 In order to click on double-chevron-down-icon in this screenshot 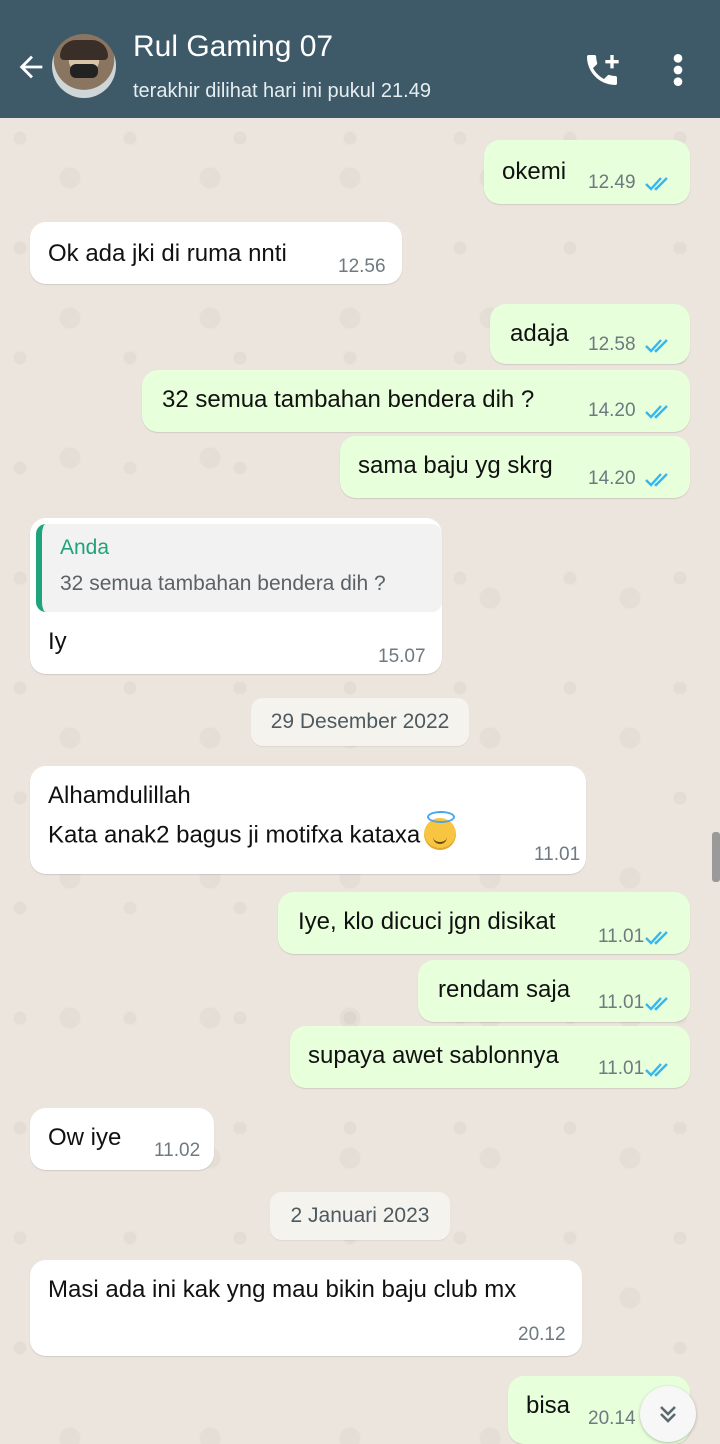, I will do `click(668, 1414)`.